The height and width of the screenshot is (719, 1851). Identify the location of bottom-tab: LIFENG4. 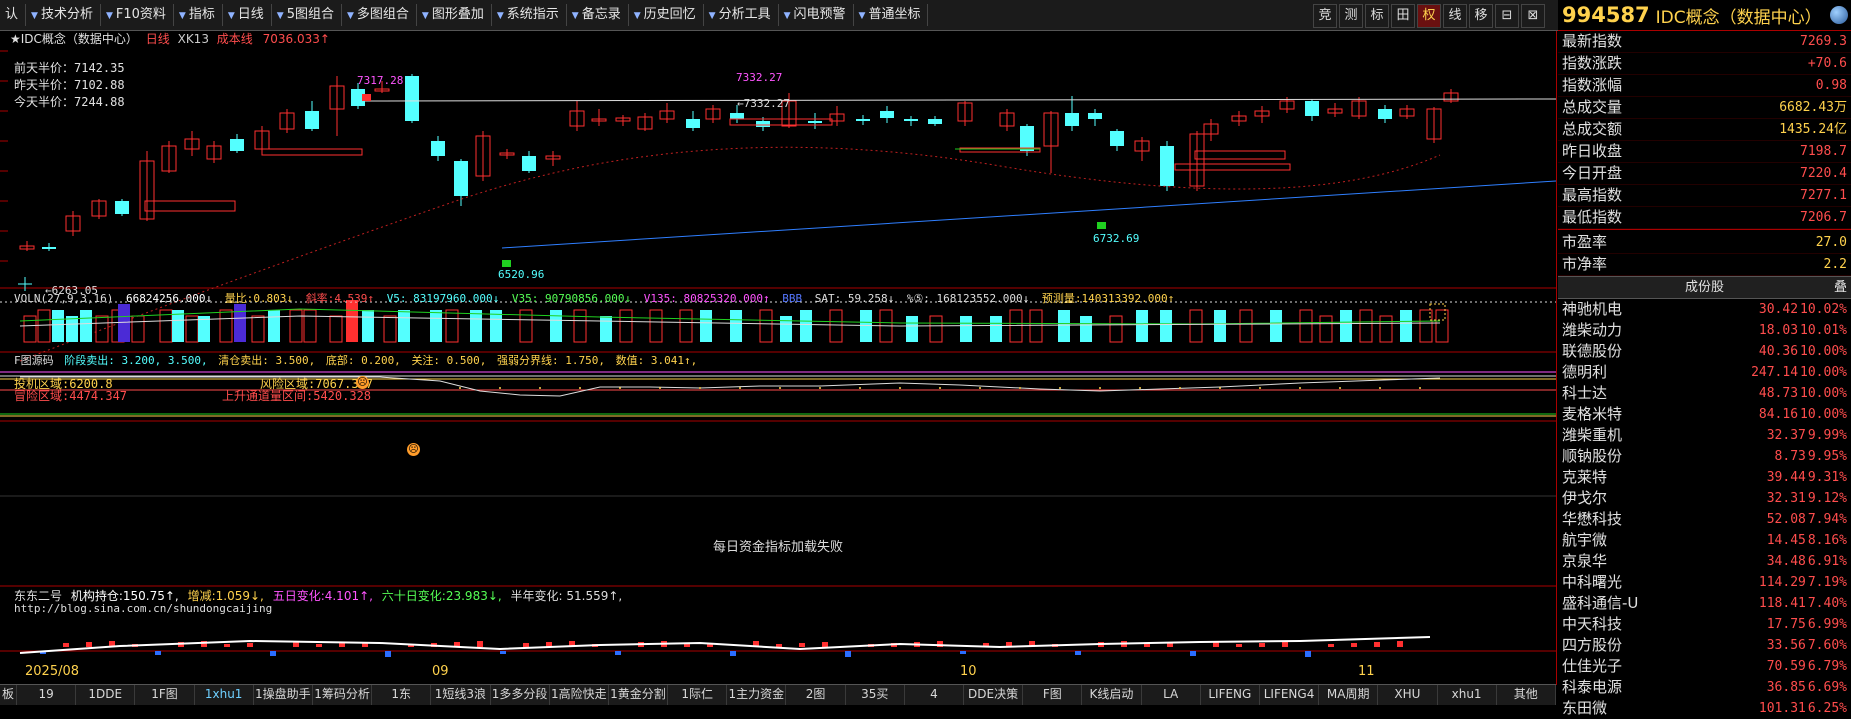
(1290, 695).